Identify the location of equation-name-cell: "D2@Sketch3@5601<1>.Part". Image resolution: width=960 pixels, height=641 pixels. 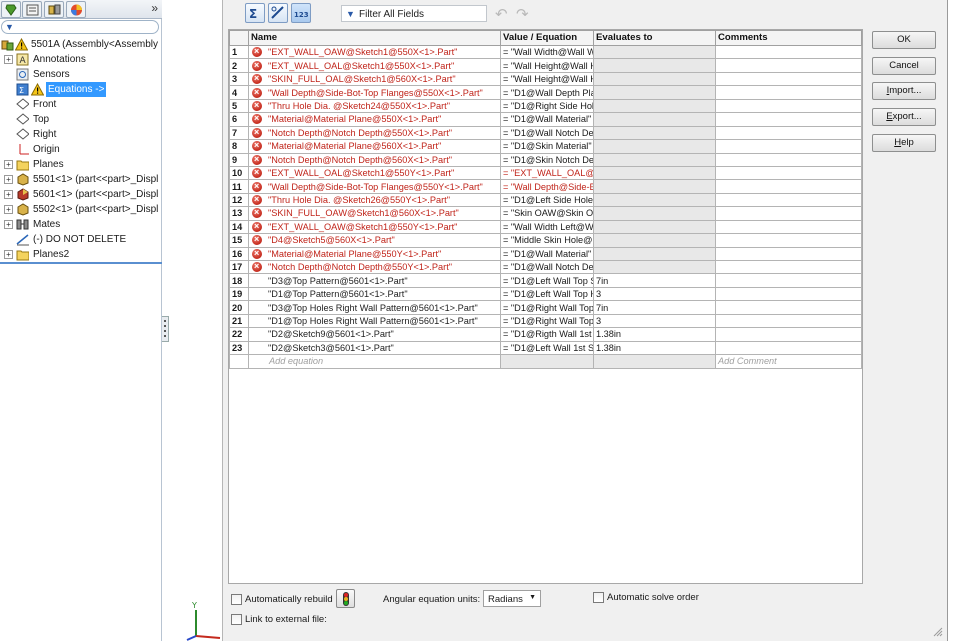
(374, 348).